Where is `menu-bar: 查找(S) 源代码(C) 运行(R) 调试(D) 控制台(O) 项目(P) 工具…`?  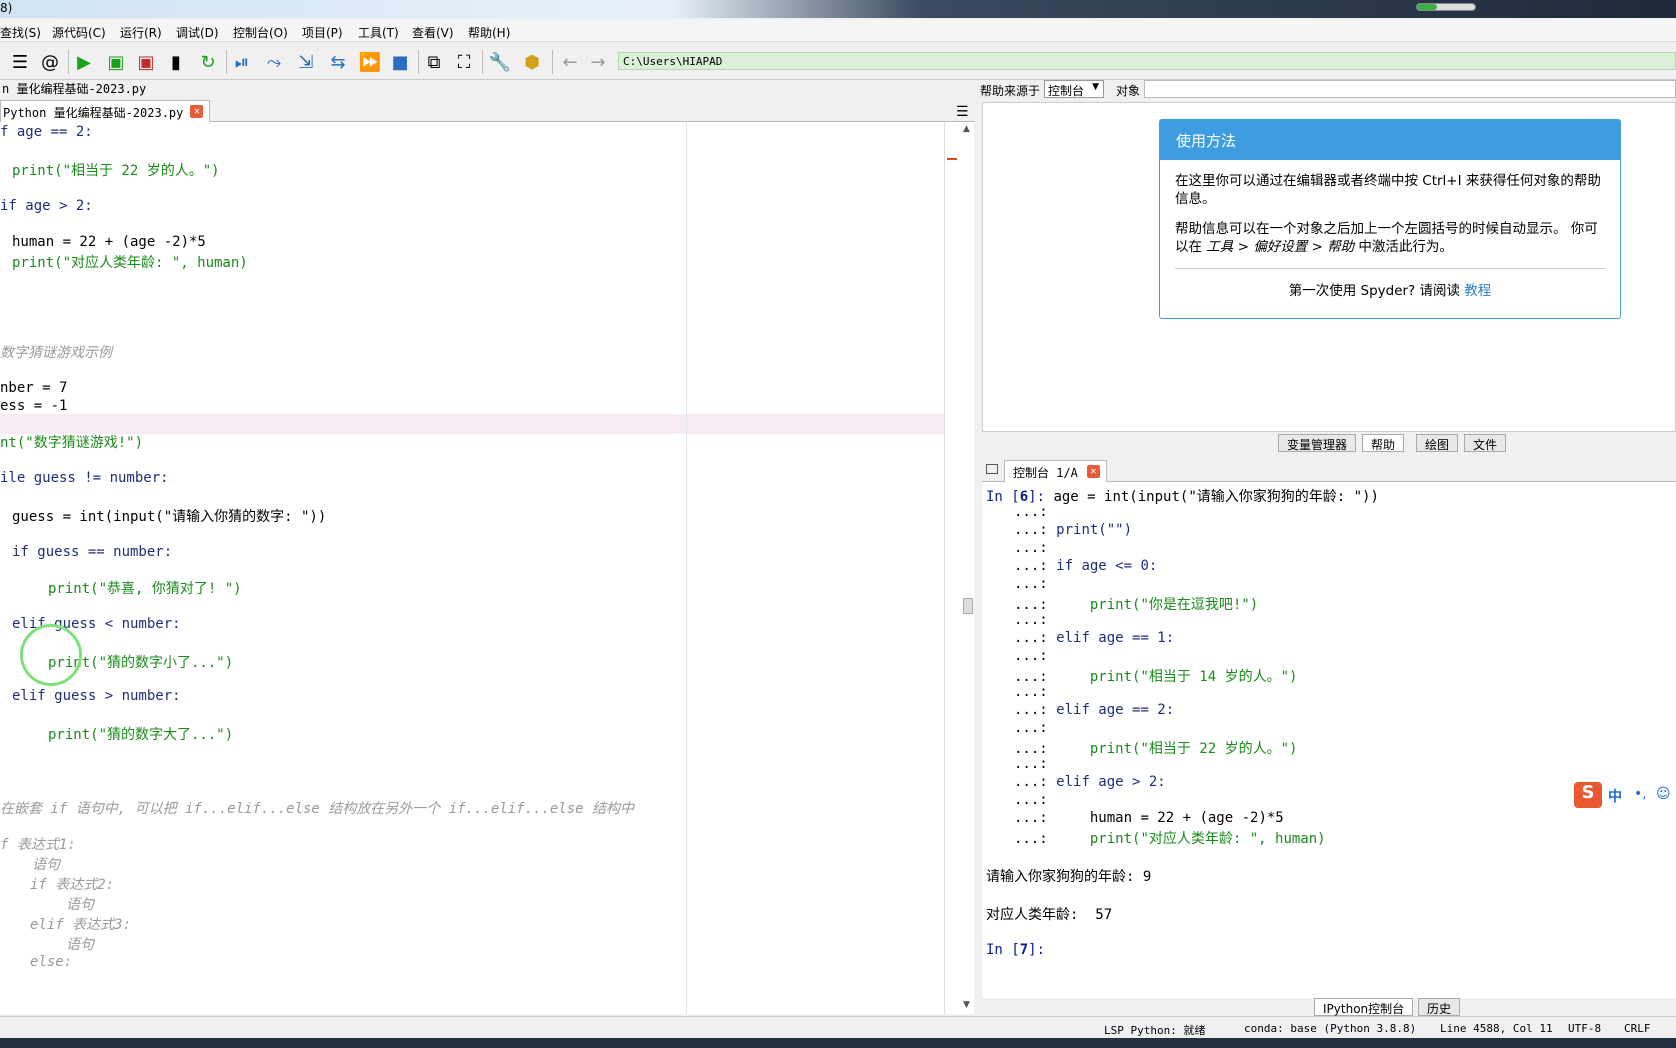
menu-bar: 查找(S) 源代码(C) 运行(R) 调试(D) 控制台(O) 项目(P) 工具… is located at coordinates (838, 31).